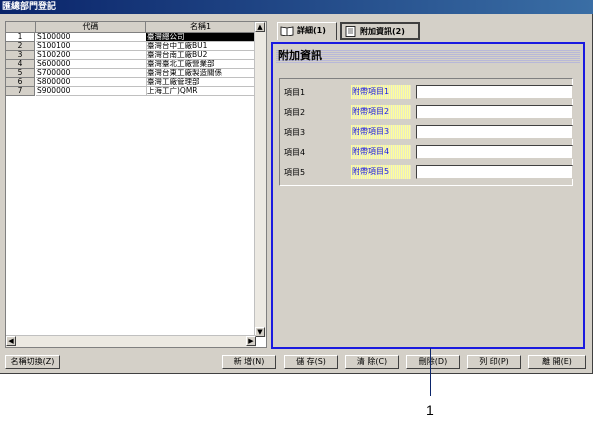 This screenshot has height=430, width=593. I want to click on field-label: 項目5, so click(295, 172).